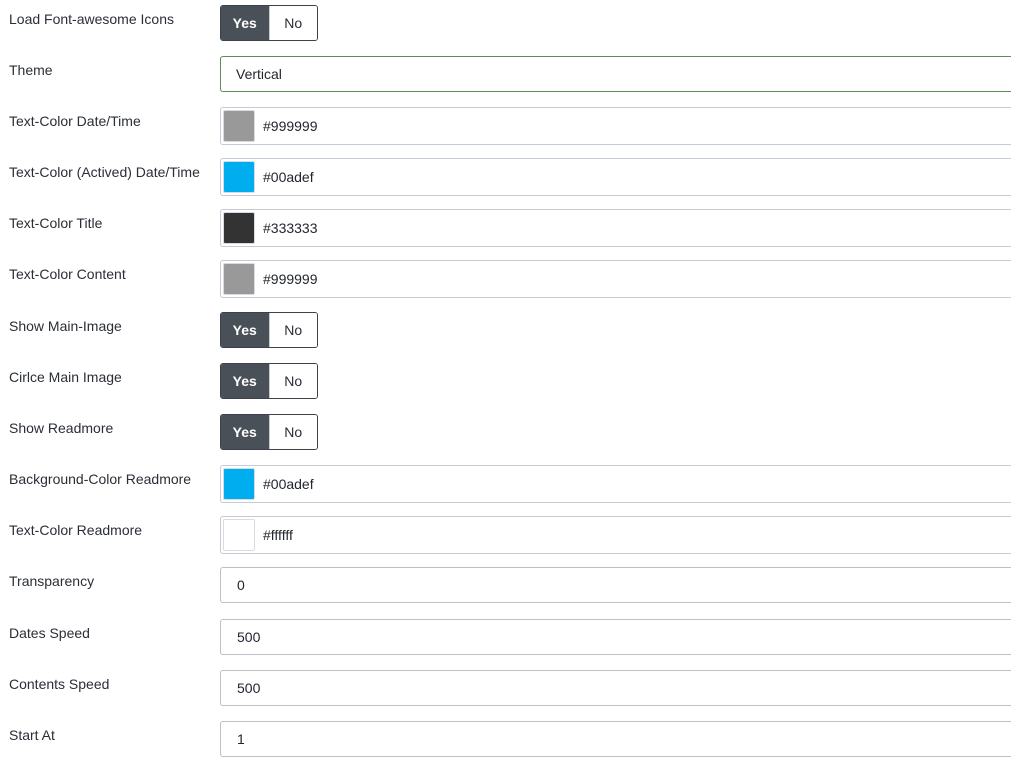 The height and width of the screenshot is (760, 1011). I want to click on field-label: Text-Color (Actived) Date/Time, so click(104, 172).